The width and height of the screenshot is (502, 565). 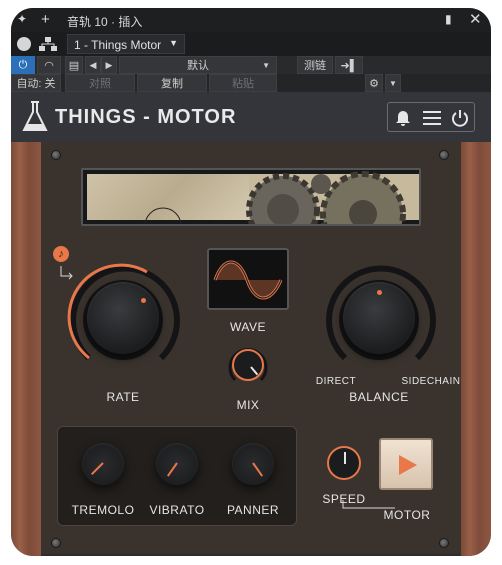 What do you see at coordinates (253, 510) in the screenshot?
I see `panner-label: PANNER` at bounding box center [253, 510].